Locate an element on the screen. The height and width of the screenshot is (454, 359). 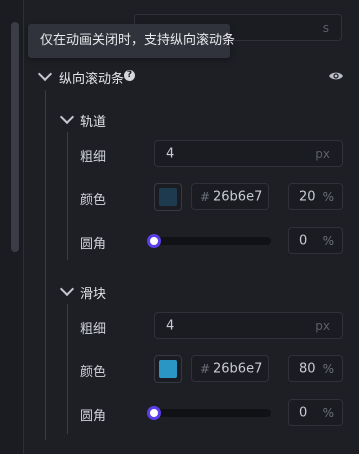
tooltip: 仅在动画关闭时，支持纵向滚动条 is located at coordinates (131, 41).